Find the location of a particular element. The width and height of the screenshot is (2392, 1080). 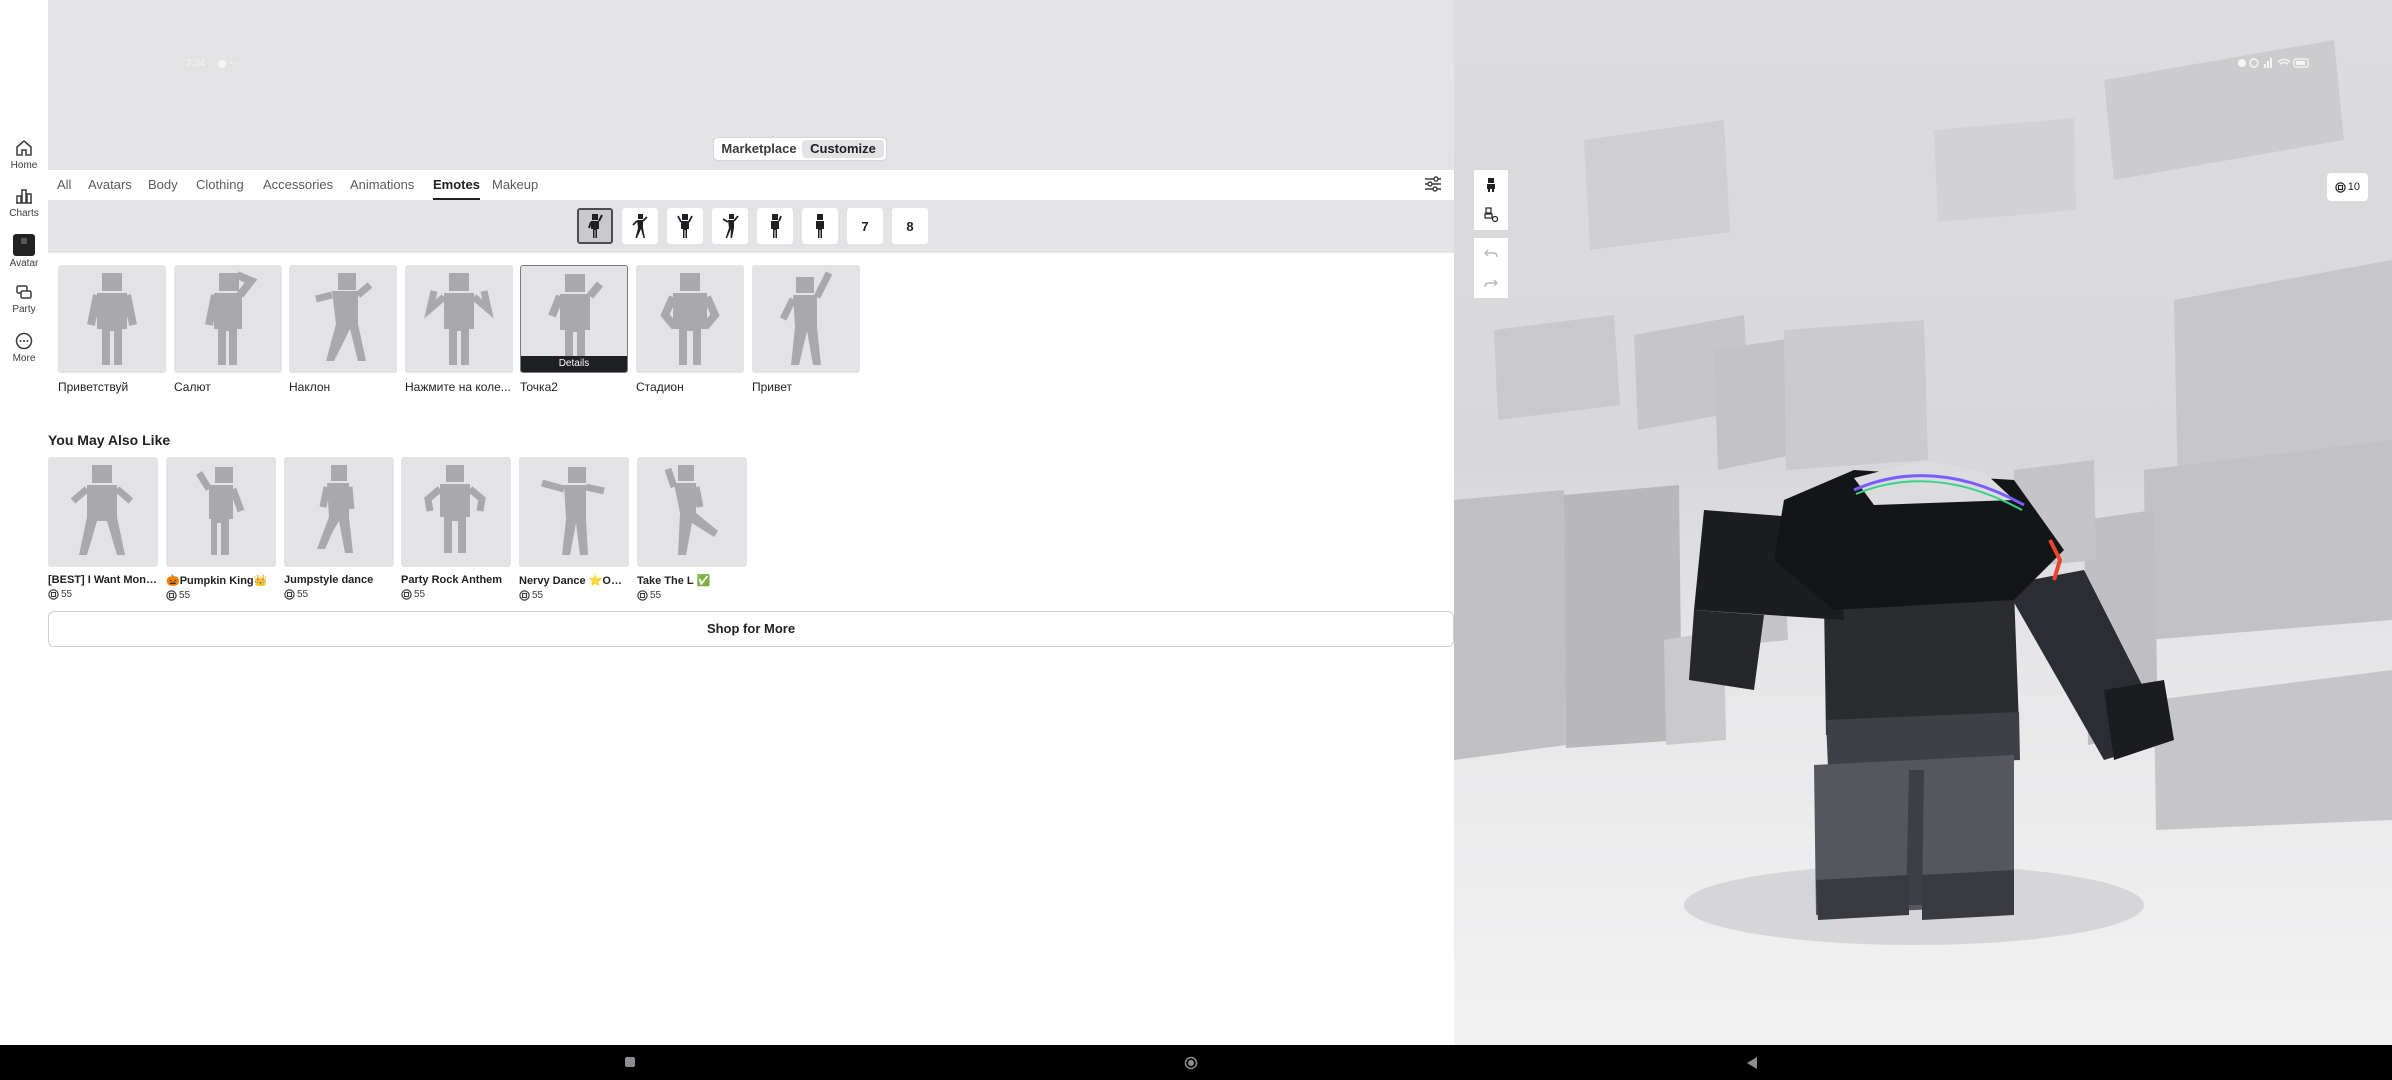

redo-button is located at coordinates (1491, 283).